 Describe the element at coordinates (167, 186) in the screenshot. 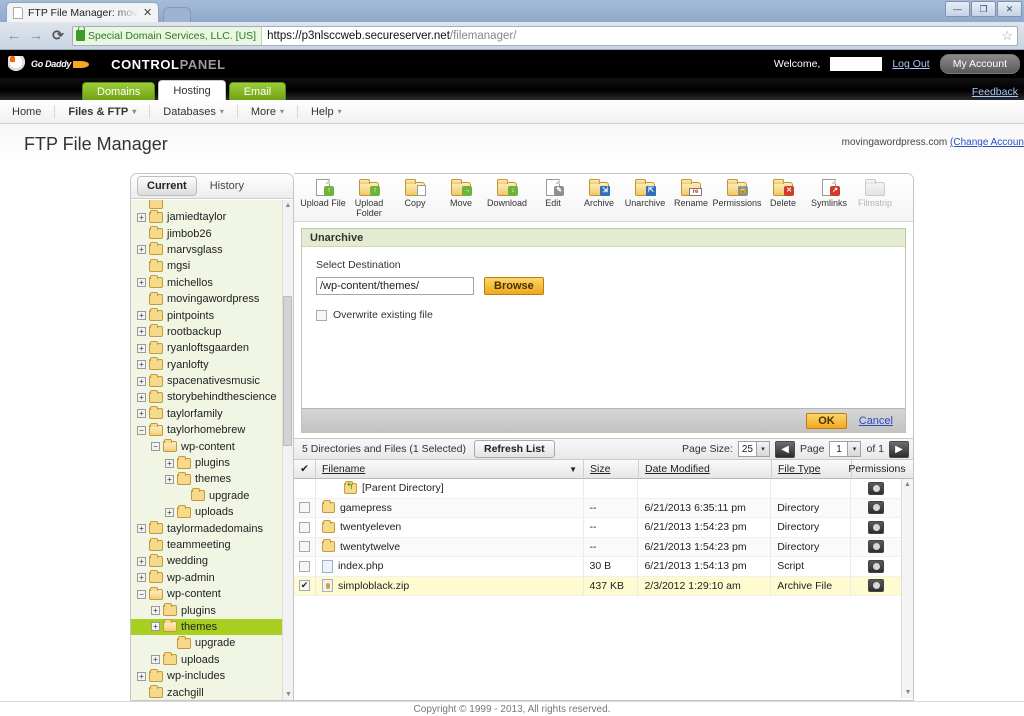

I see `tab-current: Current` at that location.